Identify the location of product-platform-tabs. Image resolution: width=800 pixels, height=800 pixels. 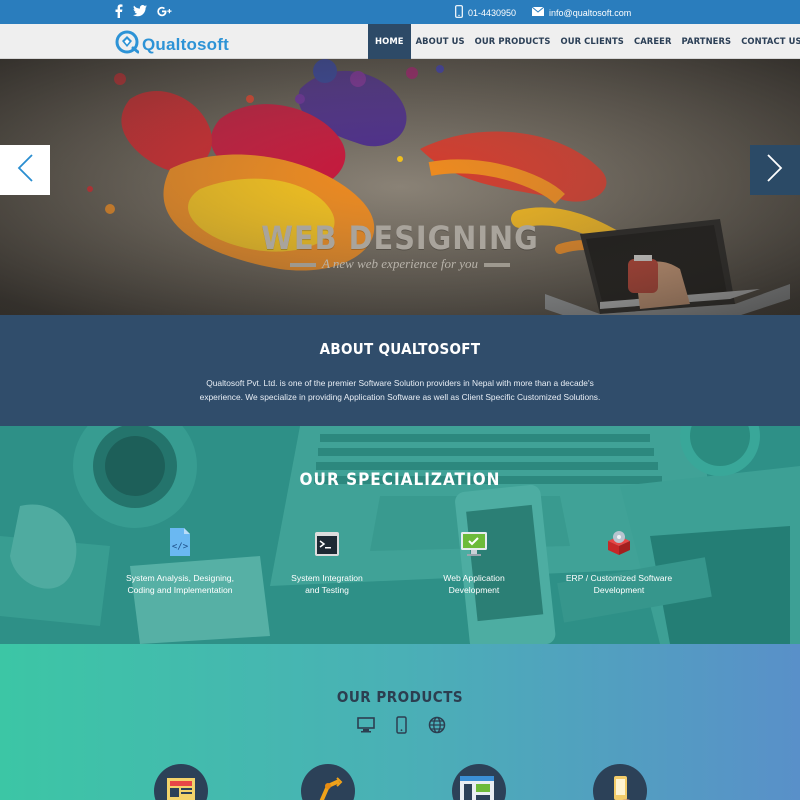
(401, 727).